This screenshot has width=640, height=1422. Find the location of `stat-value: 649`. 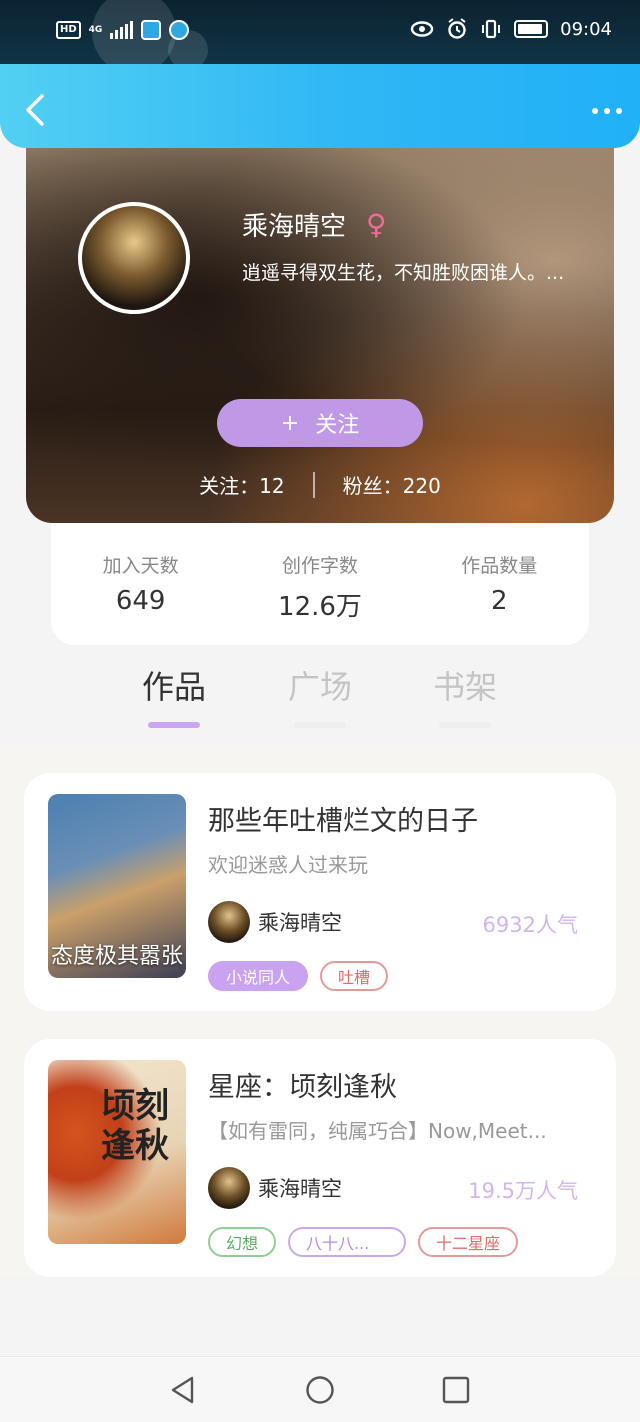

stat-value: 649 is located at coordinates (140, 601).